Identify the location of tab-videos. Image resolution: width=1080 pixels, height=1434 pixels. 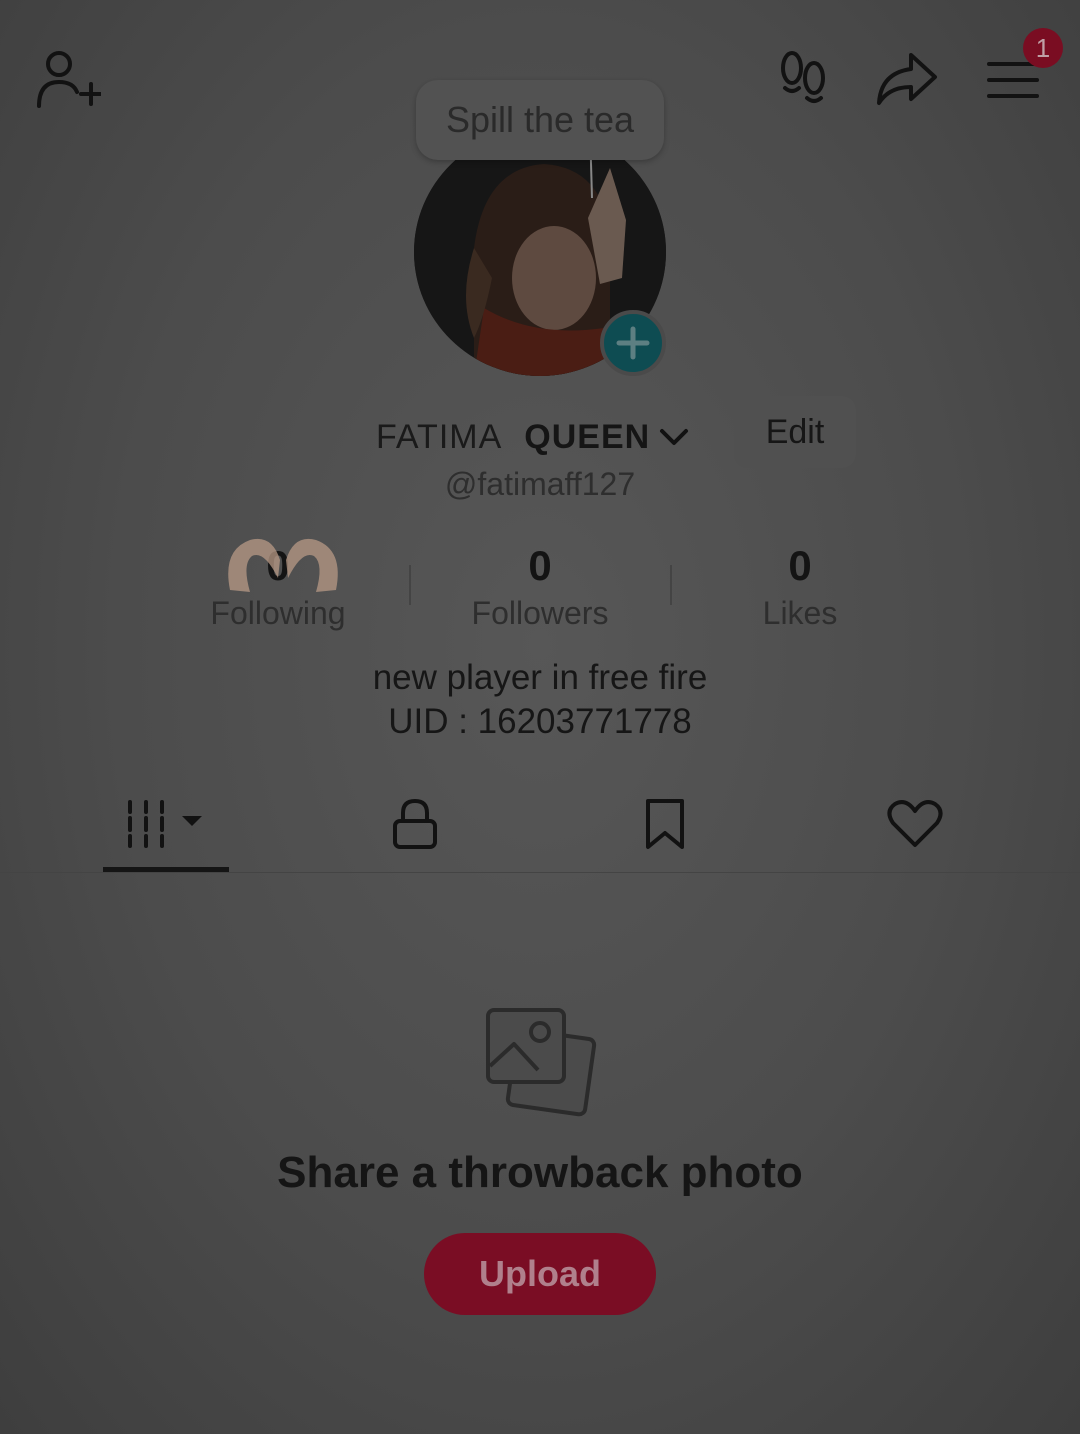
(166, 824).